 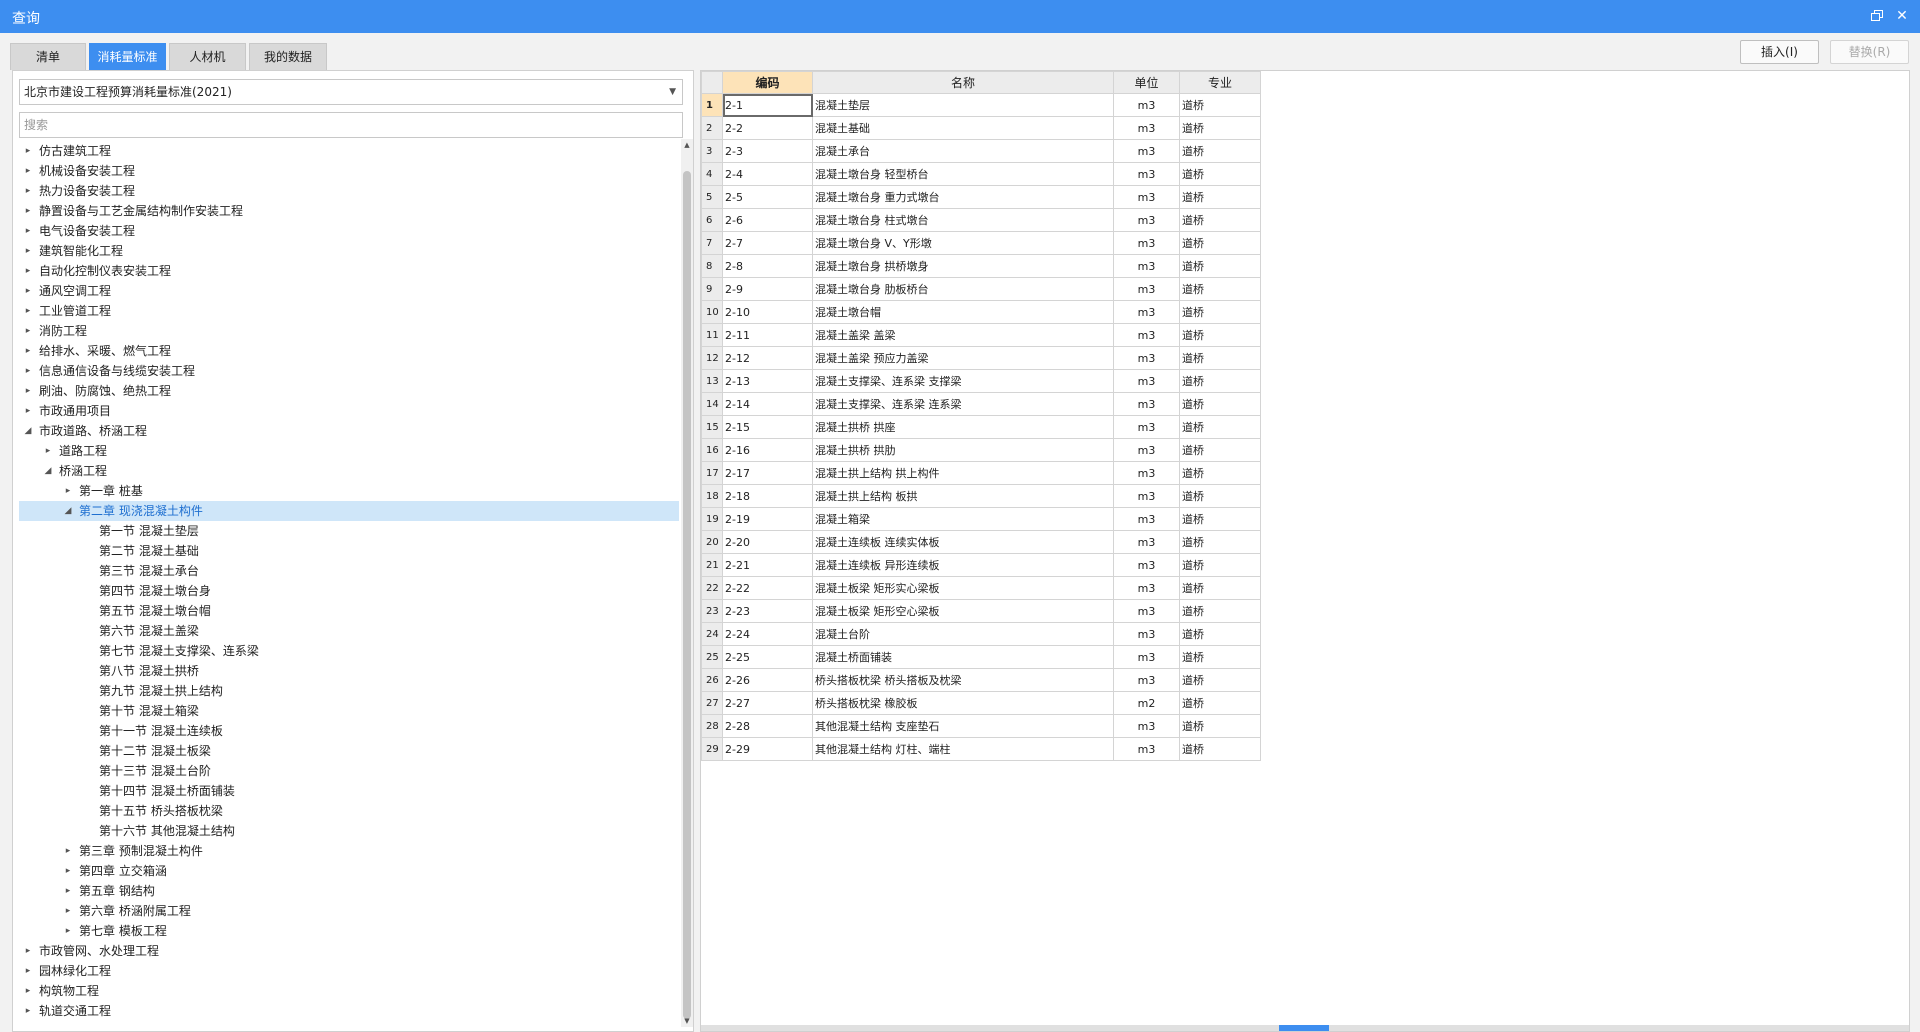 What do you see at coordinates (963, 266) in the screenshot?
I see `name-cell: 混凝土墩台身 拱桥墩身` at bounding box center [963, 266].